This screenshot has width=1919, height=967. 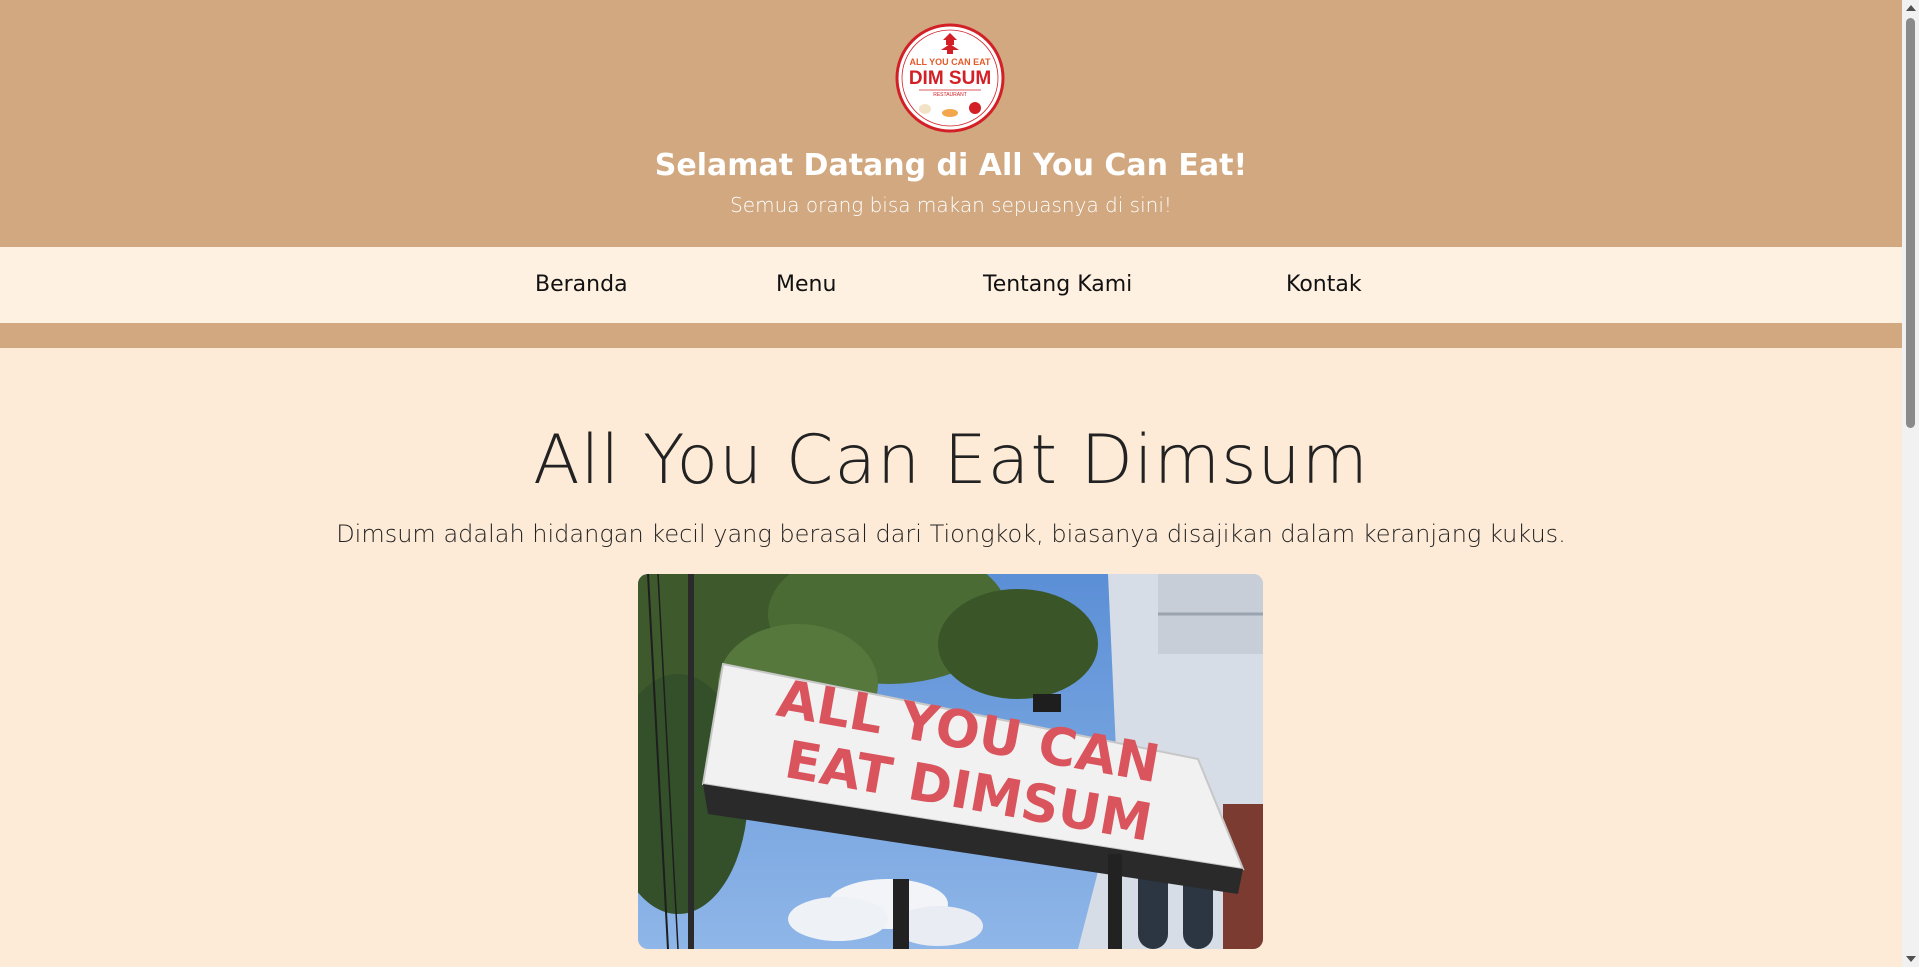 I want to click on svg-text: RESTAURANT, so click(x=950, y=95).